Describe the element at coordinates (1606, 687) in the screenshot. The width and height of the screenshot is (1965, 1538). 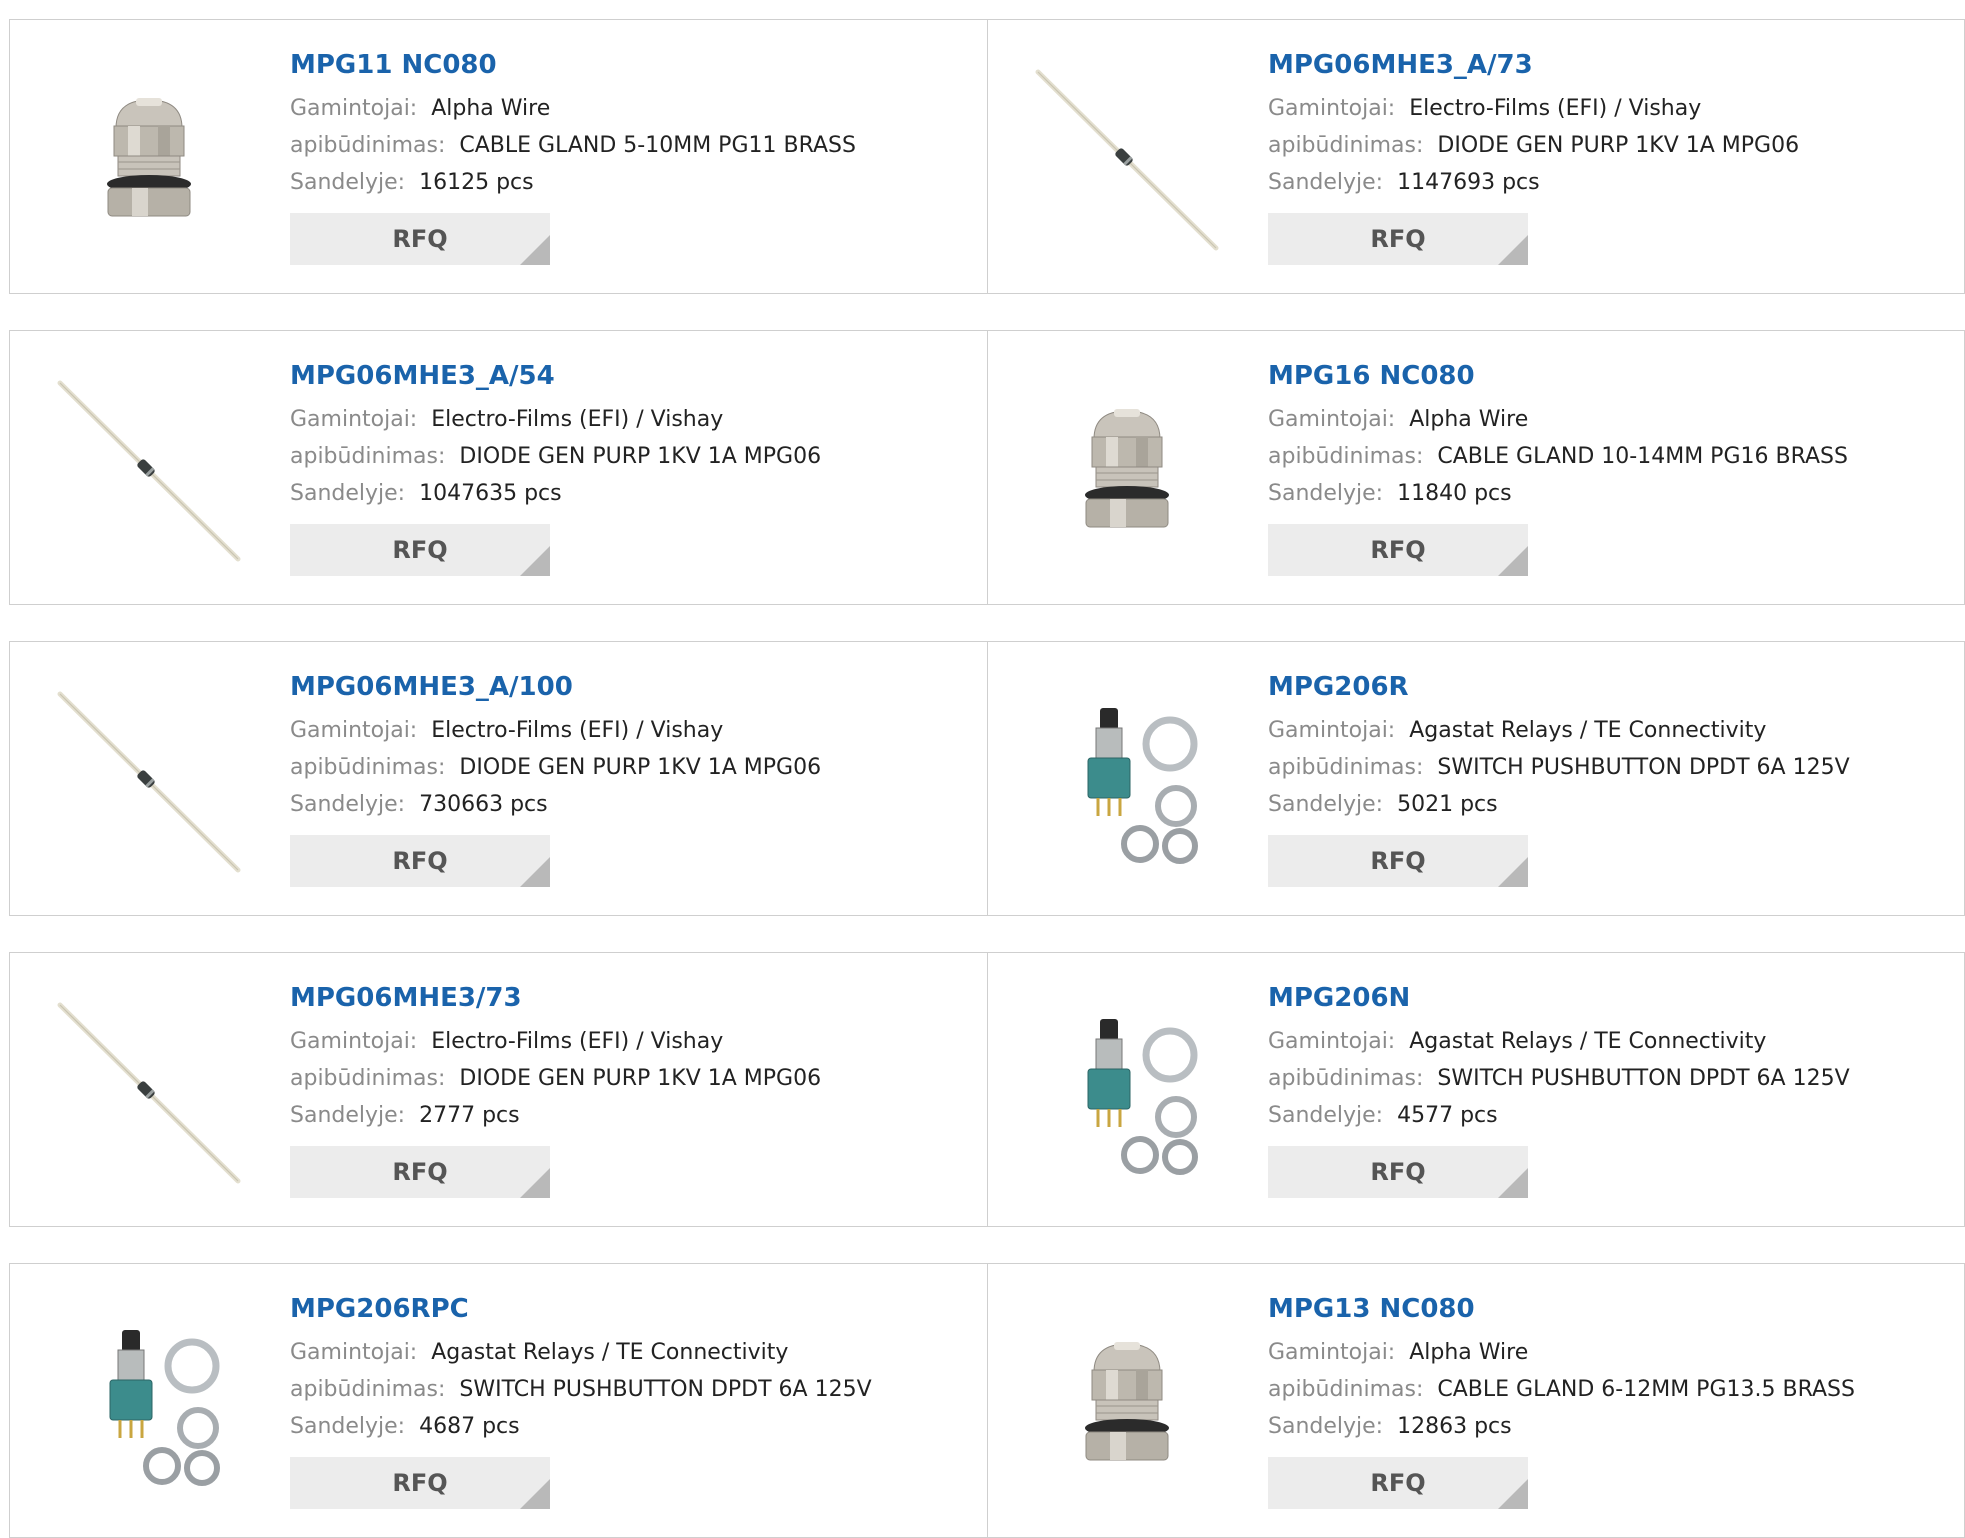
I see `product-name-link: MPG206R` at that location.